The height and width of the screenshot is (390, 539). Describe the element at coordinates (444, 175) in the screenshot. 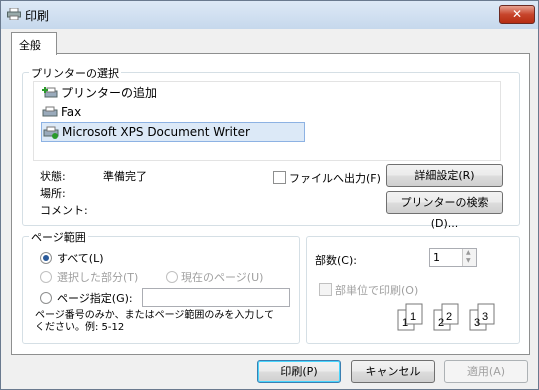

I see `preferences-button: 詳細設定(R)` at that location.